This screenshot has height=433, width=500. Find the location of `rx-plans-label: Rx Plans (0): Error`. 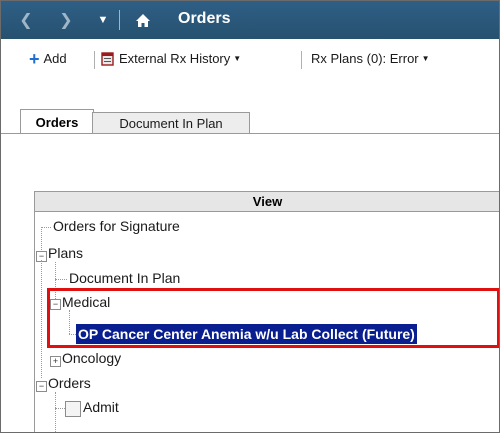

rx-plans-label: Rx Plans (0): Error is located at coordinates (365, 58).